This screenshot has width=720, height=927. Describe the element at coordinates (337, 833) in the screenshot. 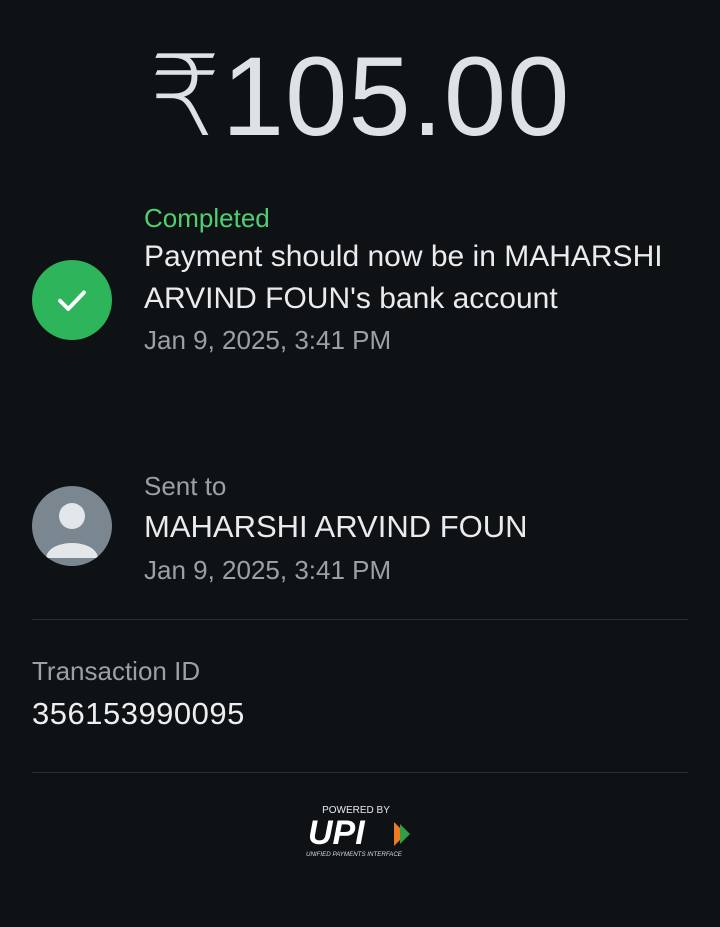

I see `upi-brand-text: UPI` at that location.